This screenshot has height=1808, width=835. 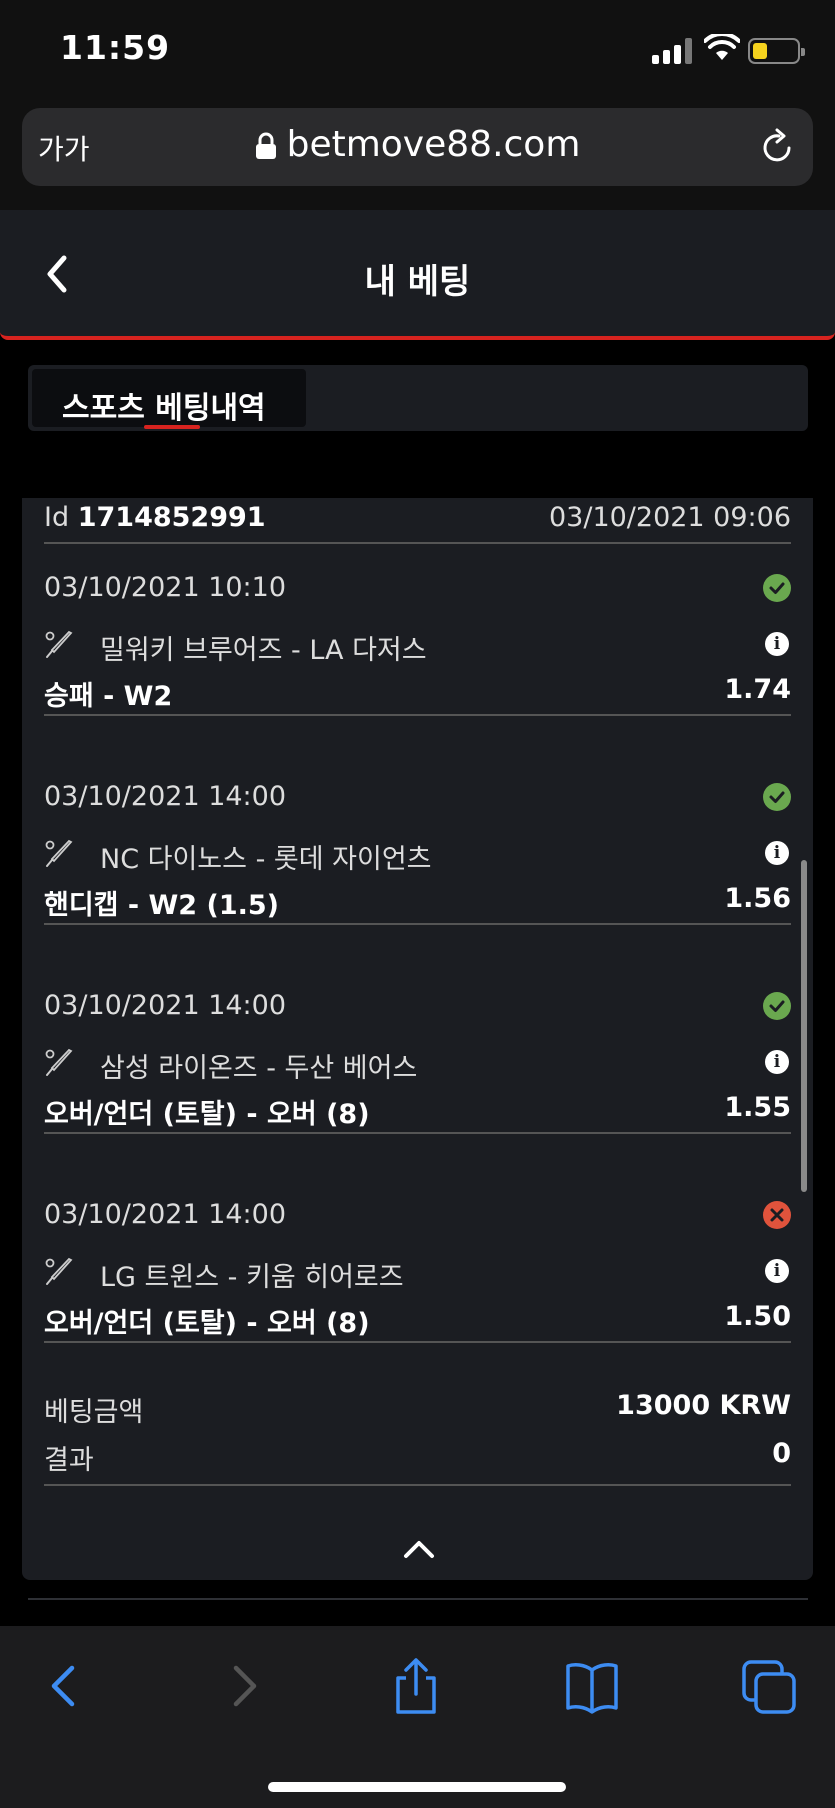 I want to click on share-icon, so click(x=416, y=1686).